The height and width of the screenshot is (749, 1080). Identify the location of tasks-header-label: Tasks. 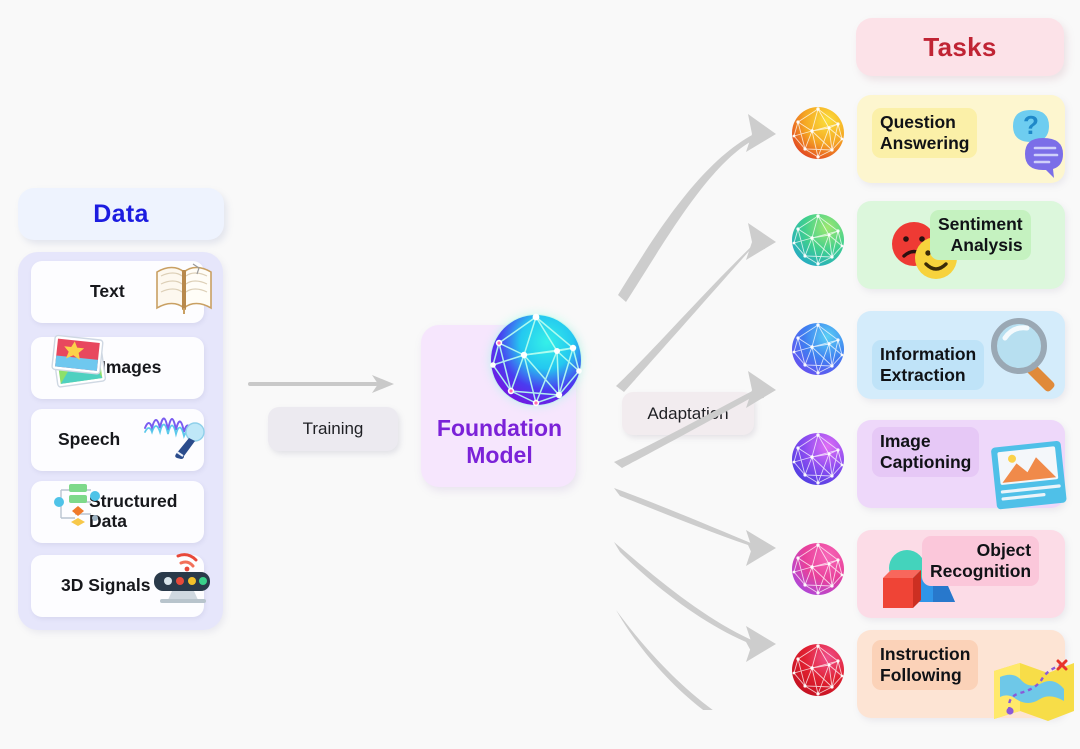
(960, 46).